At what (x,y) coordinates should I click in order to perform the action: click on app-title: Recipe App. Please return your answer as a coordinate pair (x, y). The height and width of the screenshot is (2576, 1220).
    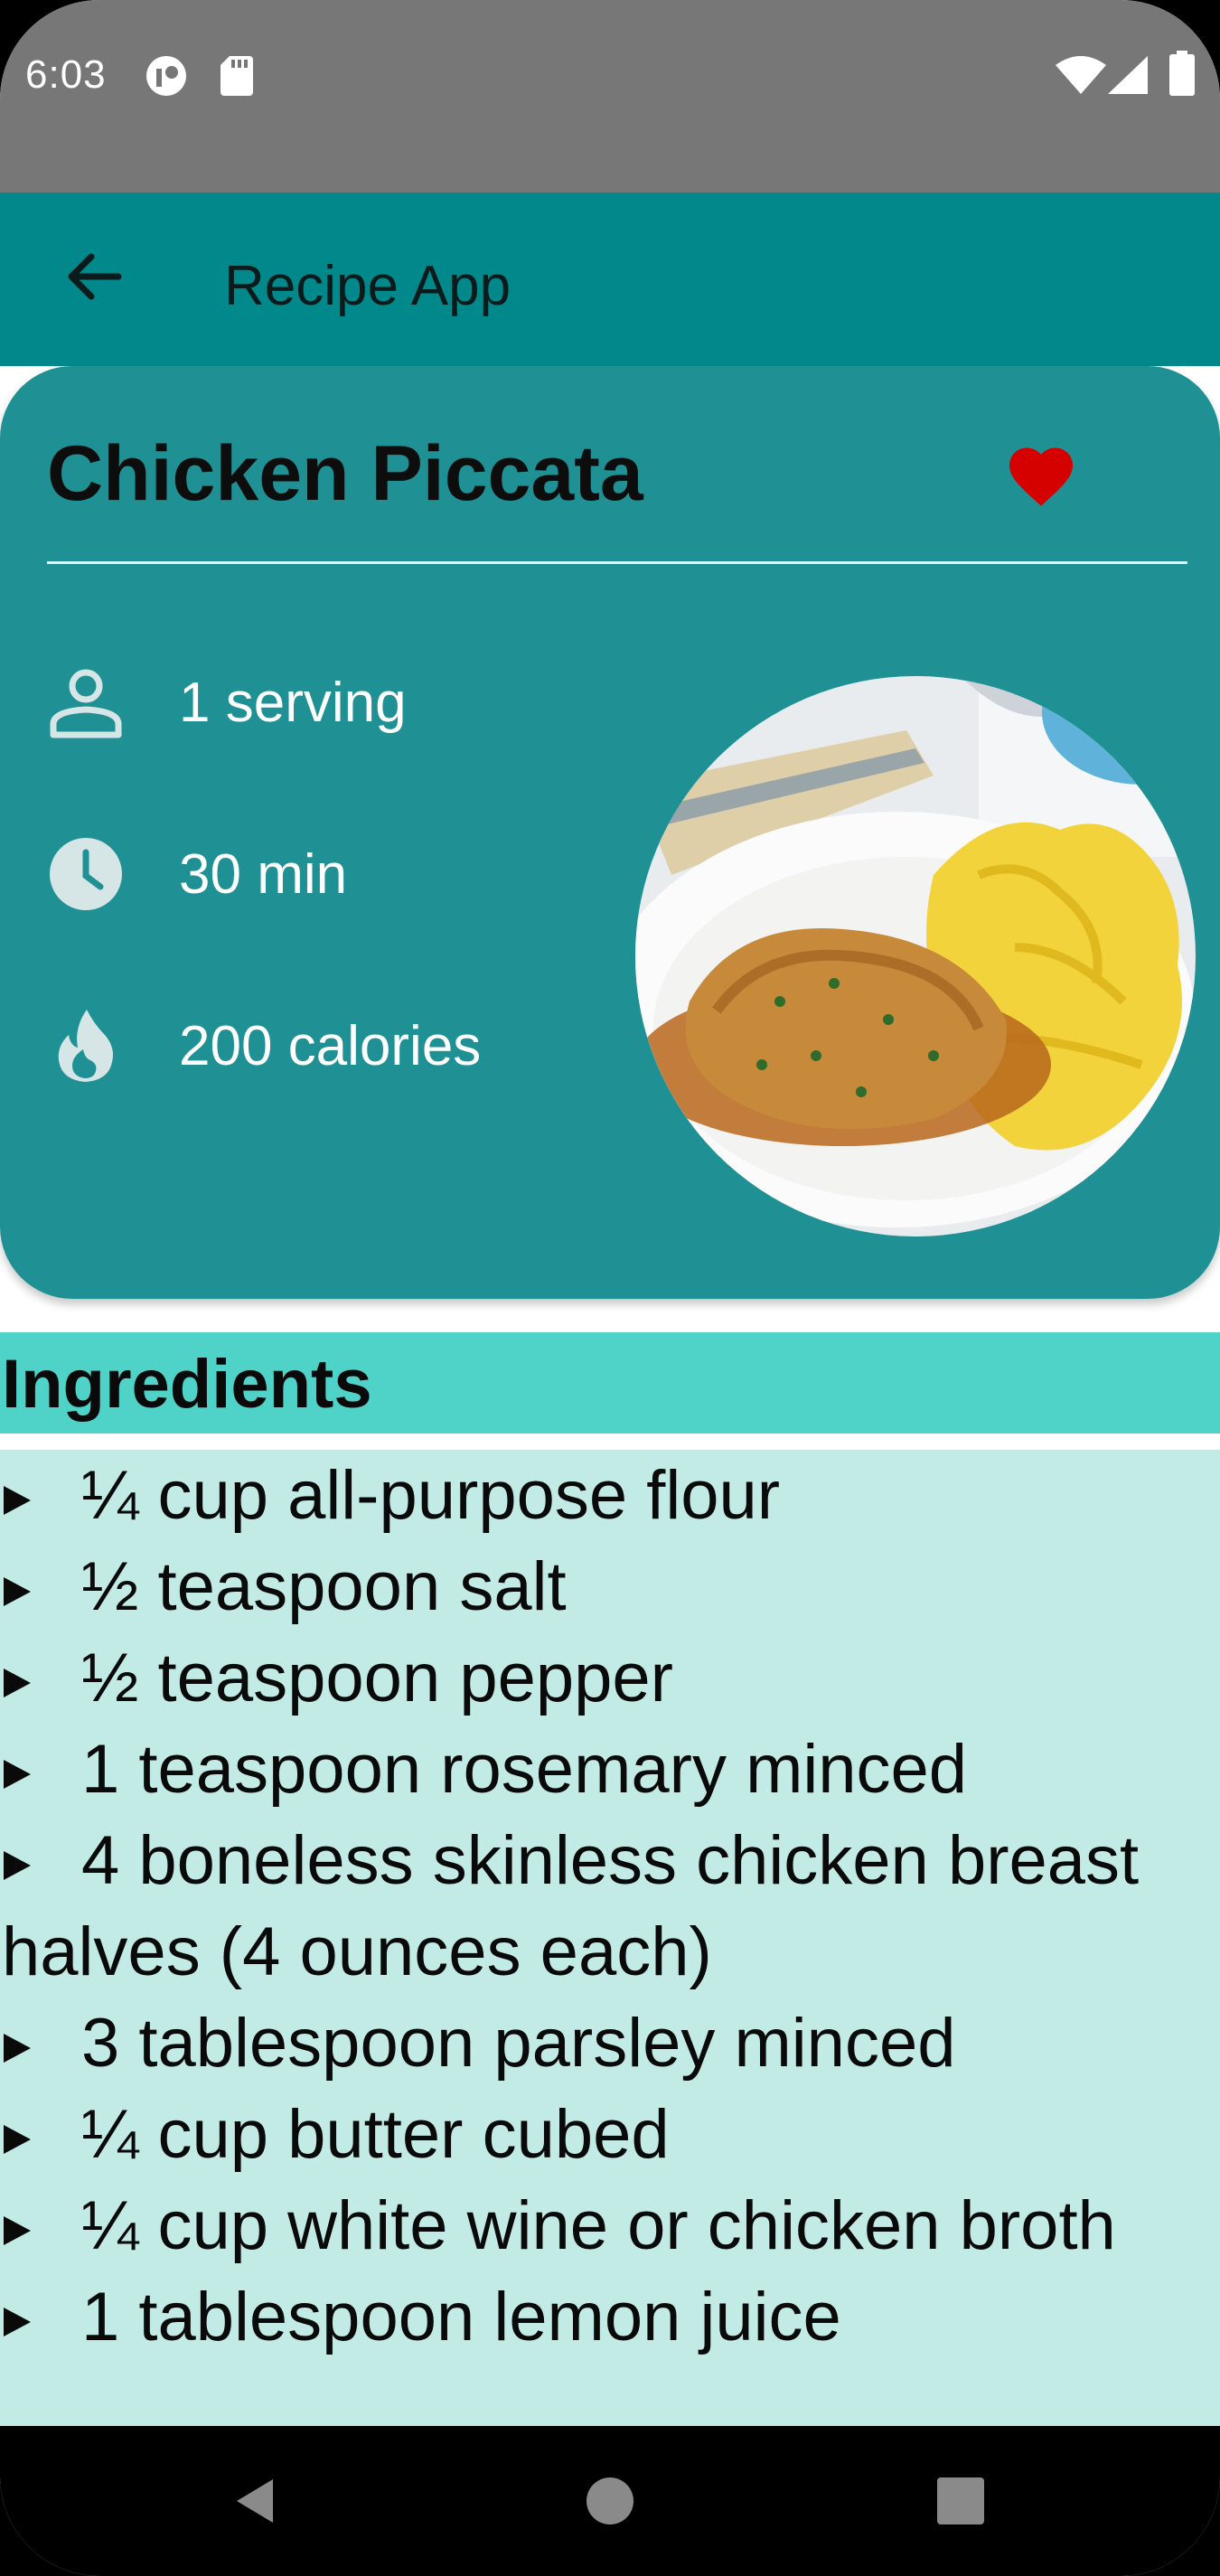
    Looking at the image, I should click on (367, 286).